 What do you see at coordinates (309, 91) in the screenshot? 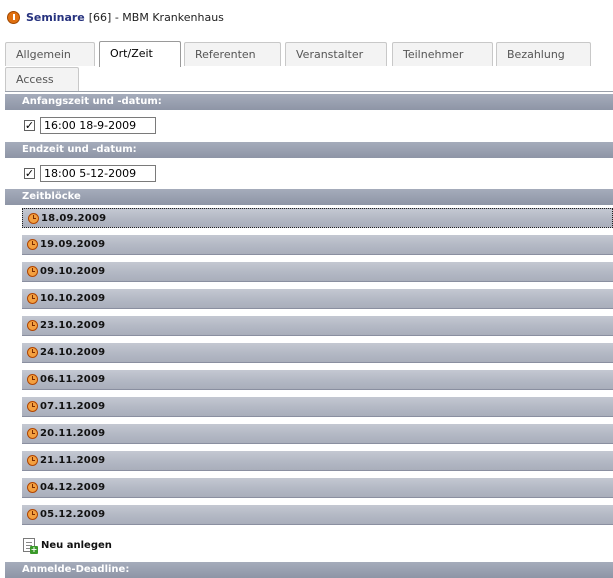
I see `tab-divider` at bounding box center [309, 91].